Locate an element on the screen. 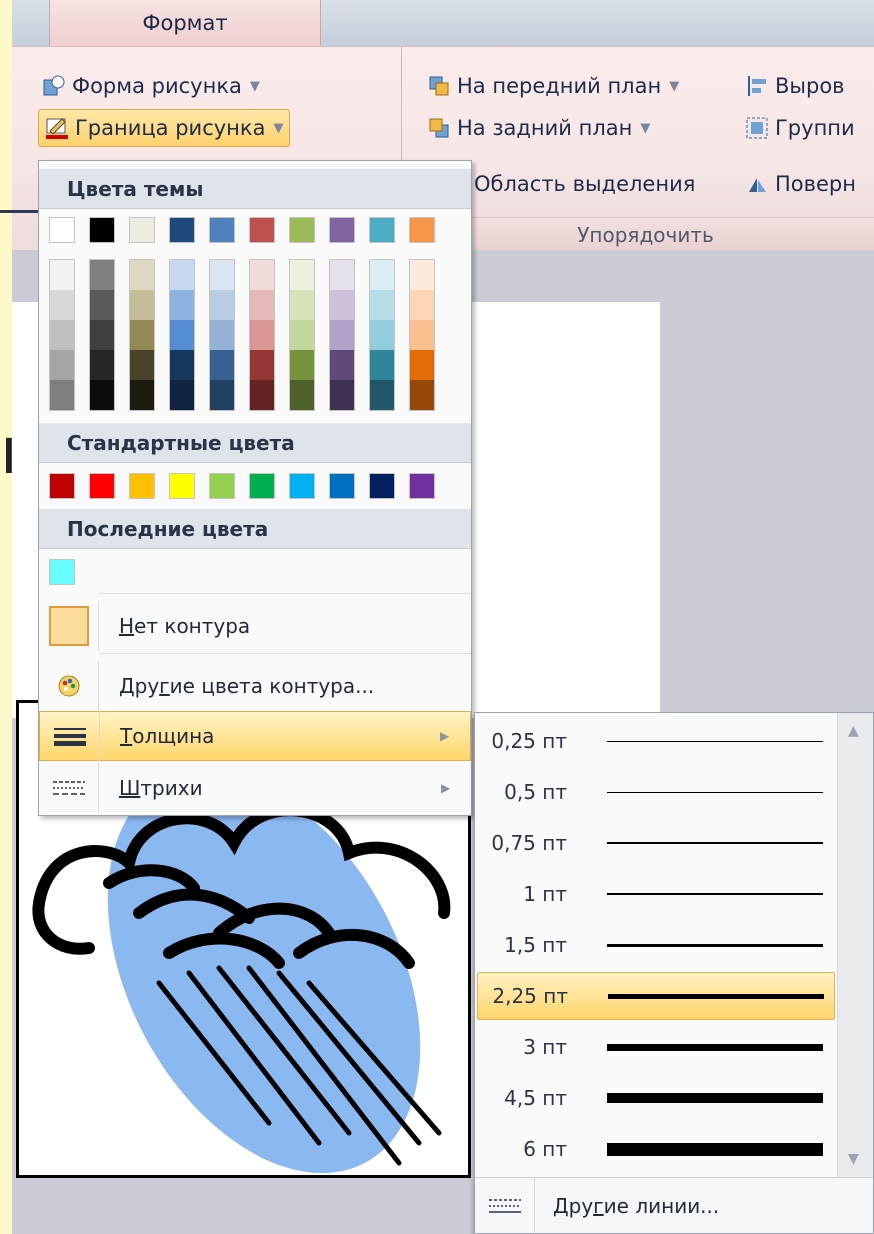 The height and width of the screenshot is (1234, 874). weight-option-label: 6 пт is located at coordinates (545, 1149).